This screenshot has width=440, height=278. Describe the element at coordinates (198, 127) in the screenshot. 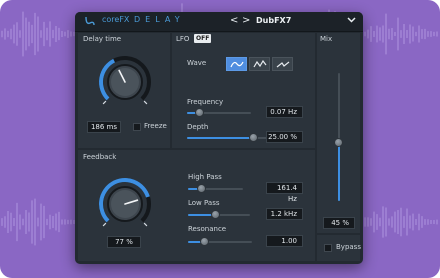

I see `depth-label: Depth` at that location.